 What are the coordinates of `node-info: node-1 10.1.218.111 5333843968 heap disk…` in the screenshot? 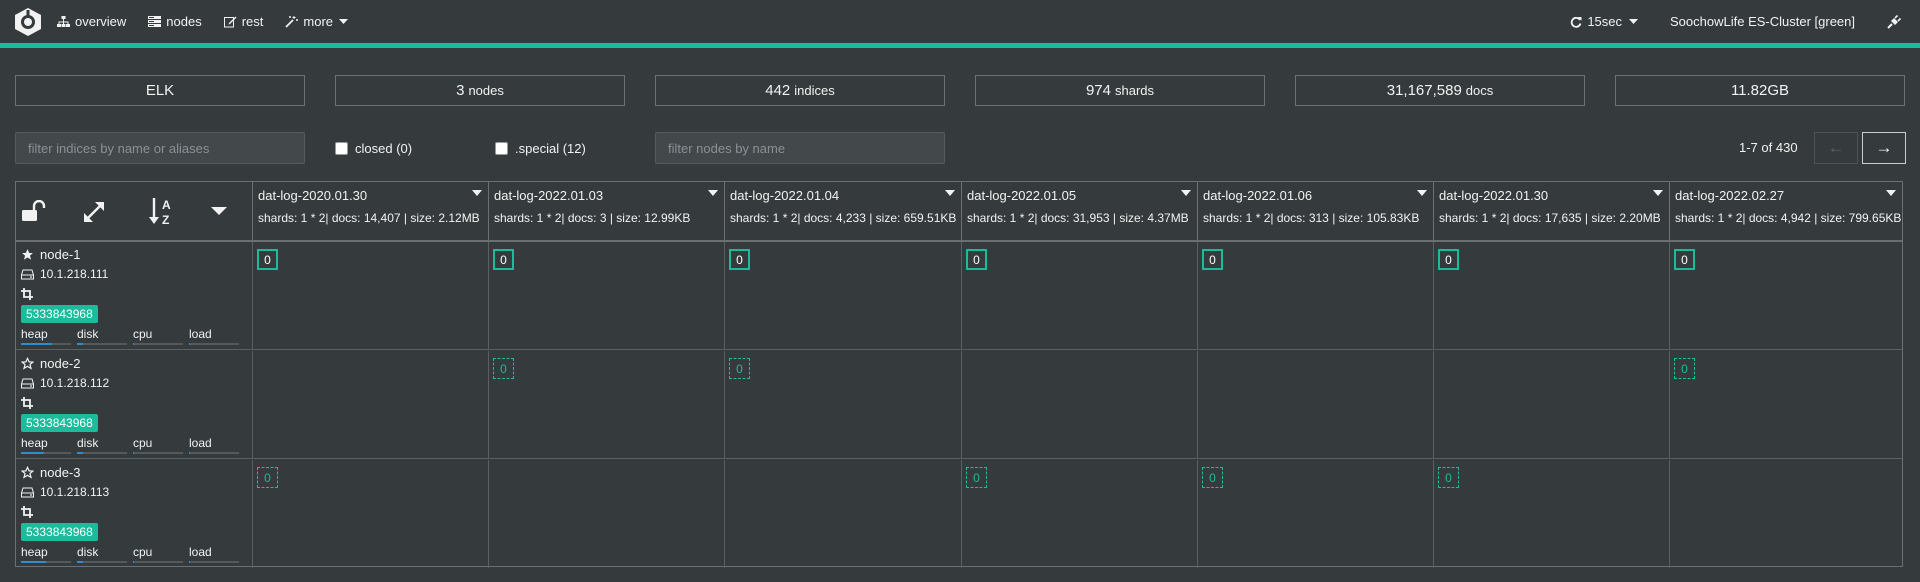 It's located at (134, 296).